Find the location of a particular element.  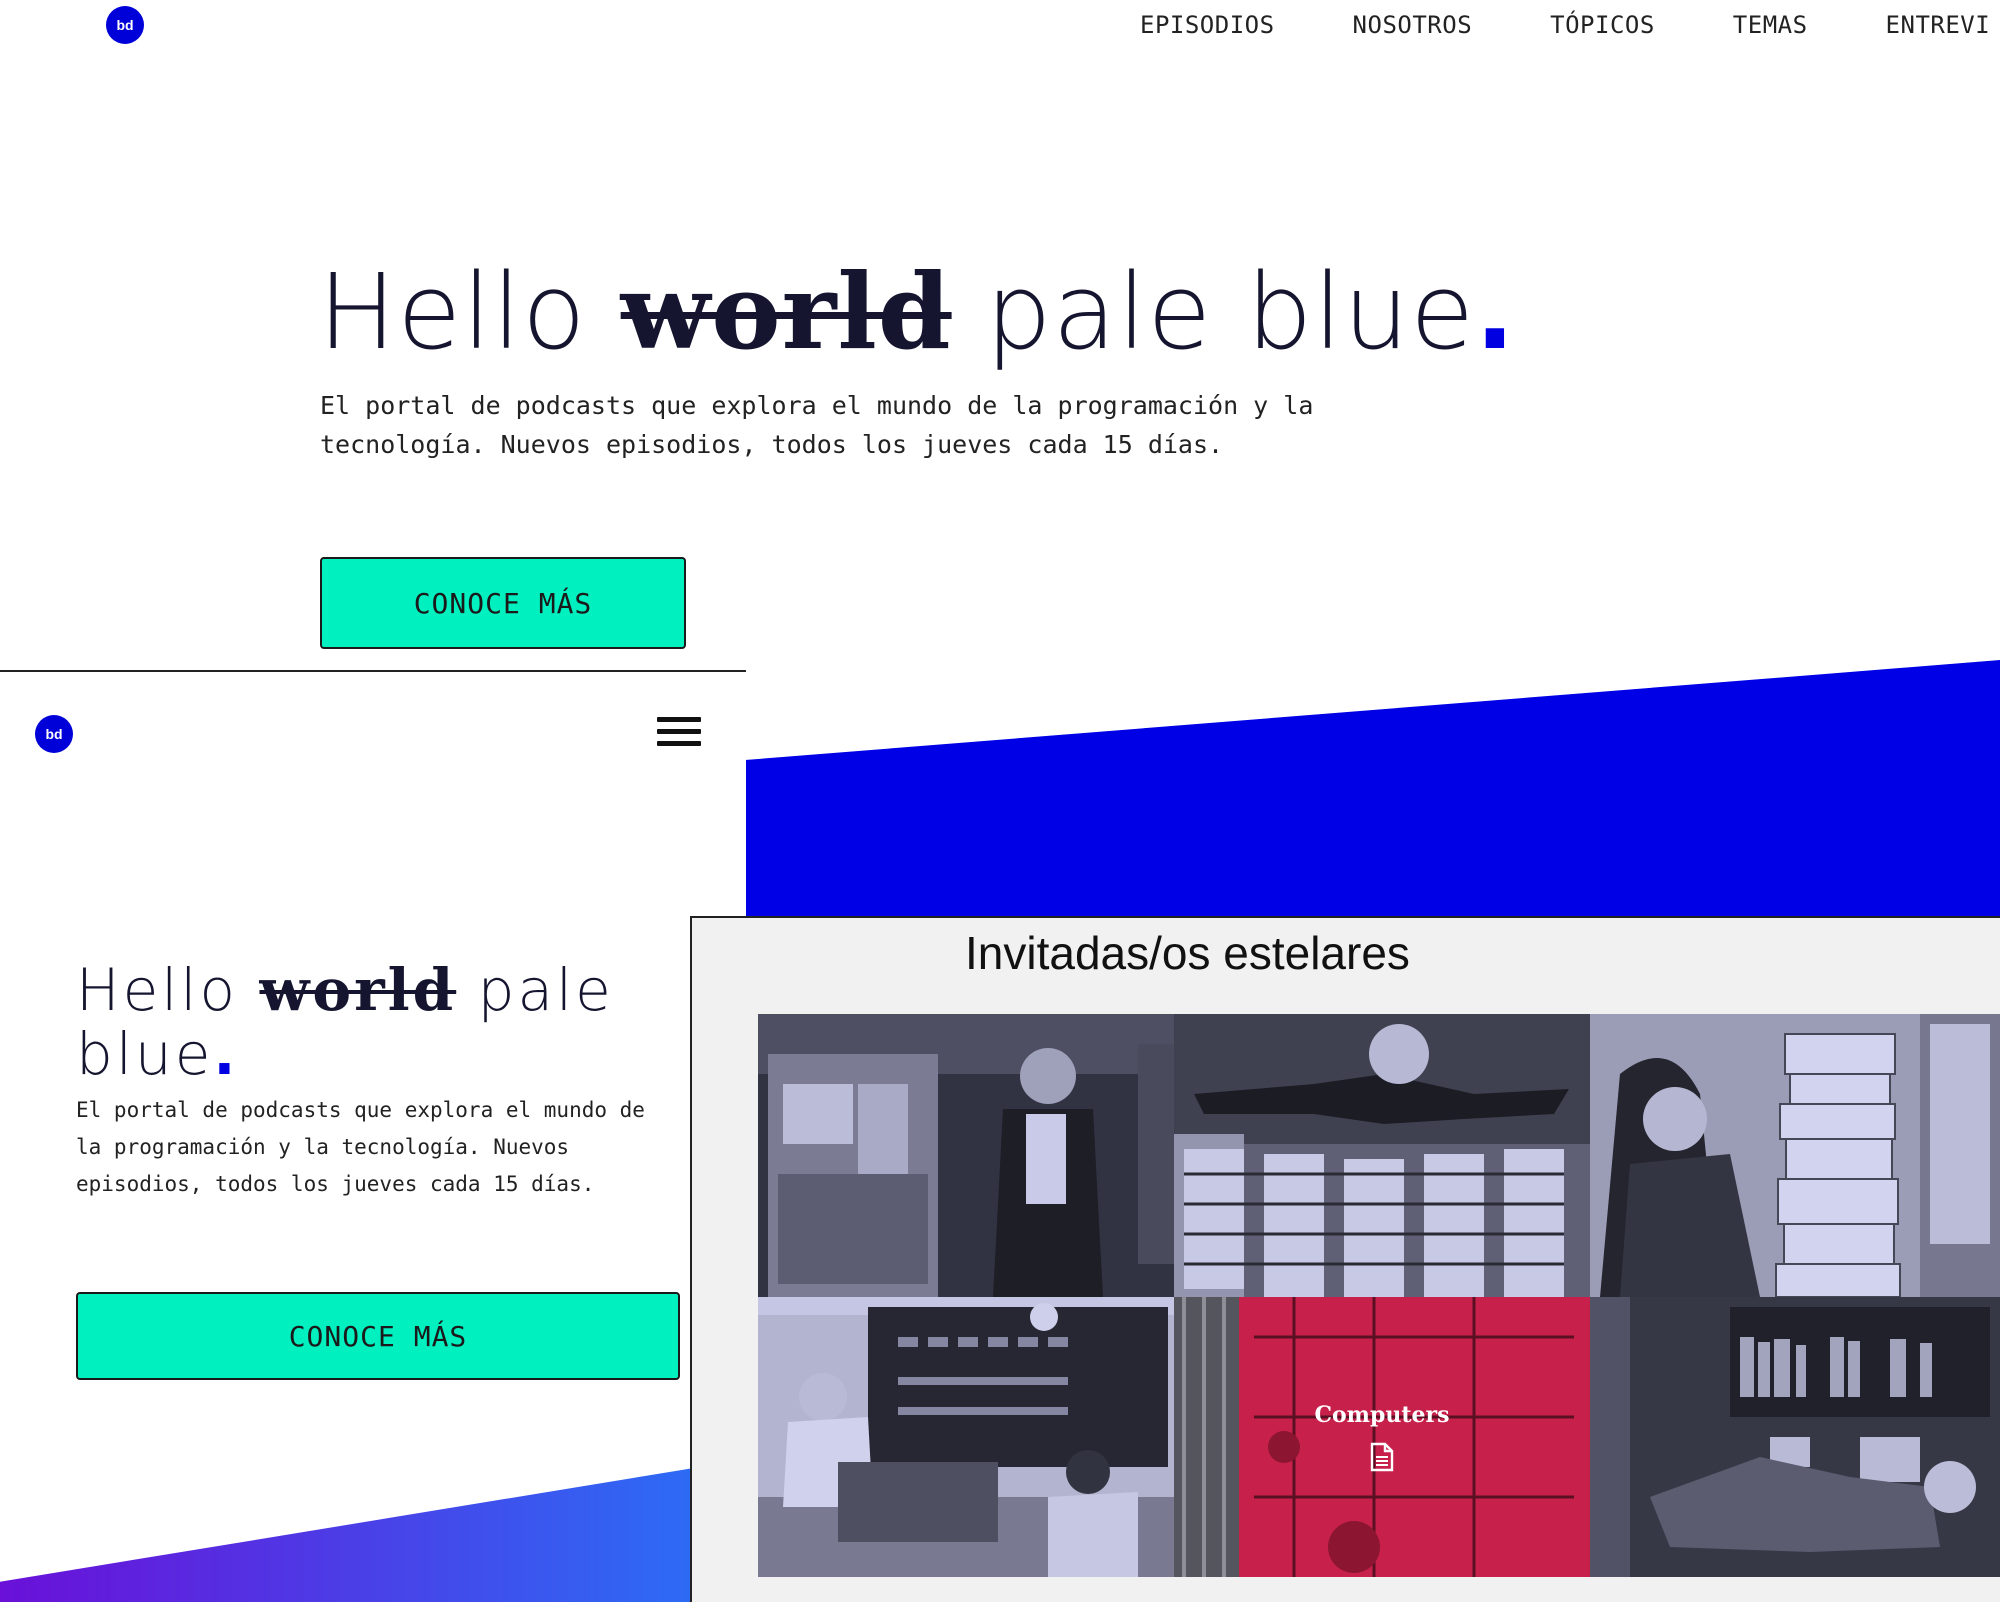

mobile-conoce-mas-label: CONOCE MÁS is located at coordinates (378, 1336).